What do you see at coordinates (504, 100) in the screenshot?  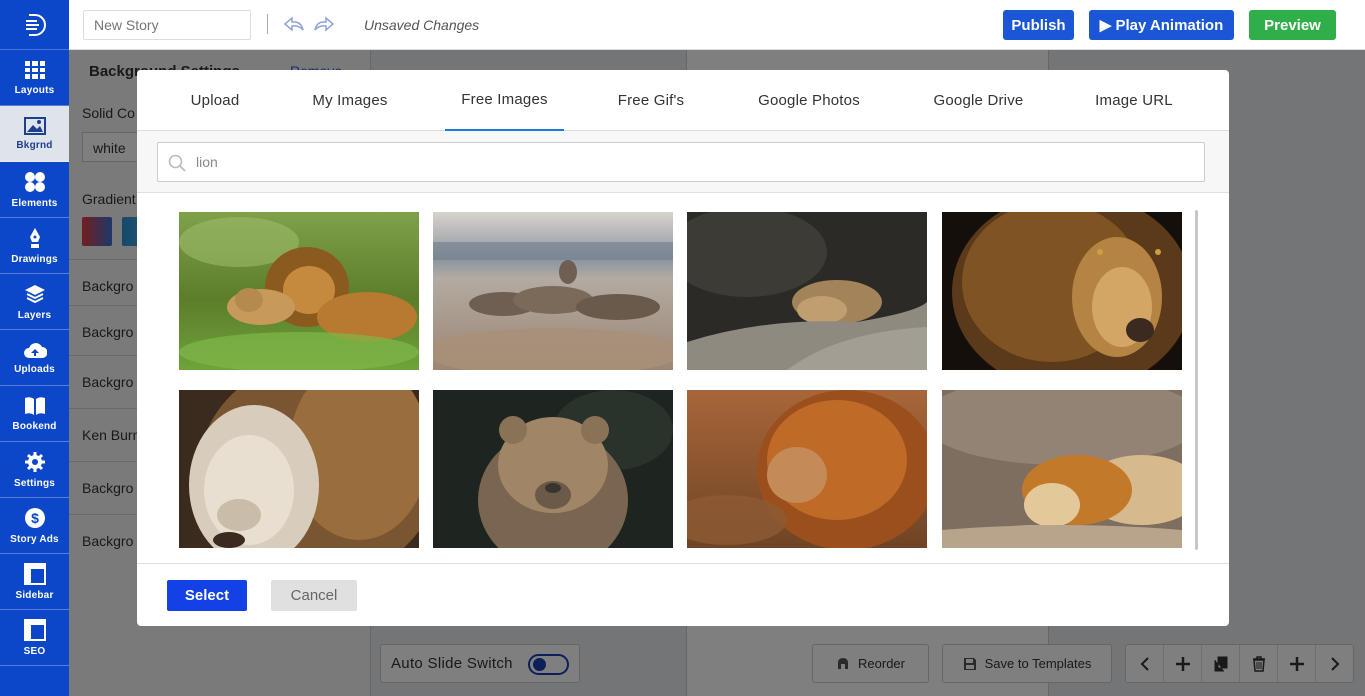 I see `tab-free-images: Free Images` at bounding box center [504, 100].